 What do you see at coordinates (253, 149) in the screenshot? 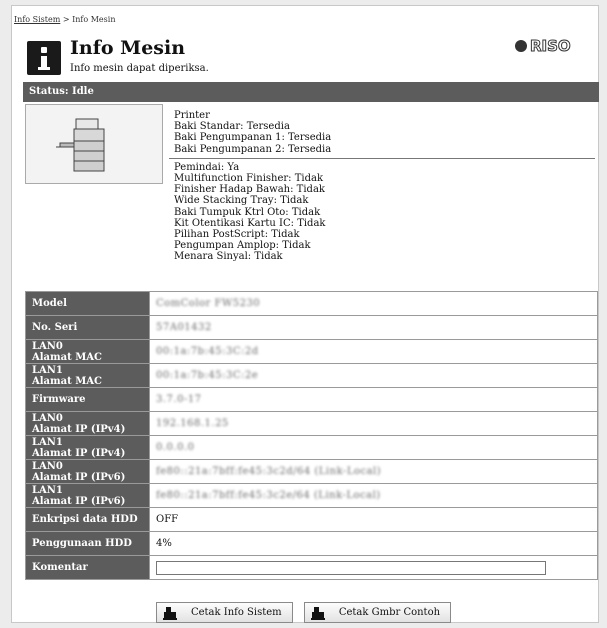
I see `spec-line: Baki Pengumpanan 2: Tersedia` at bounding box center [253, 149].